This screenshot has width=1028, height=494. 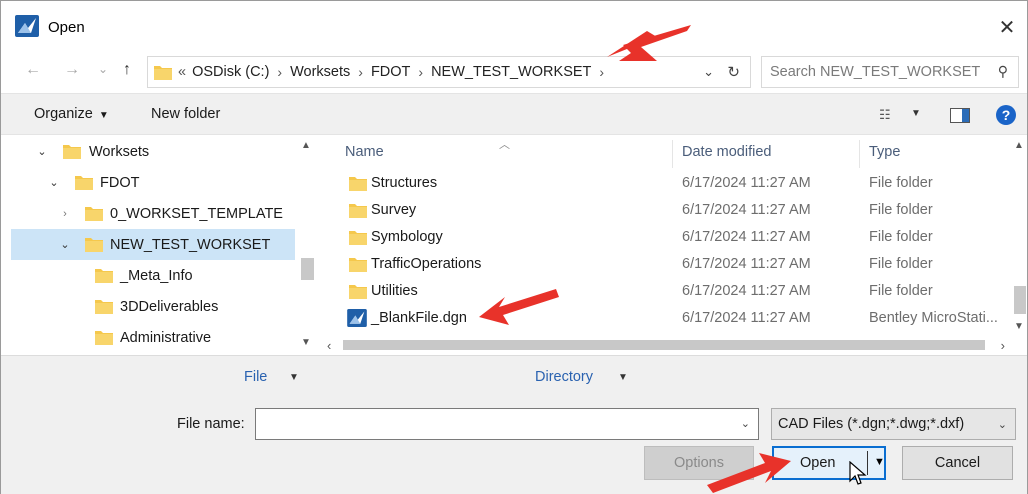 What do you see at coordinates (153, 337) in the screenshot?
I see `tree-item-administrative: Administrative` at bounding box center [153, 337].